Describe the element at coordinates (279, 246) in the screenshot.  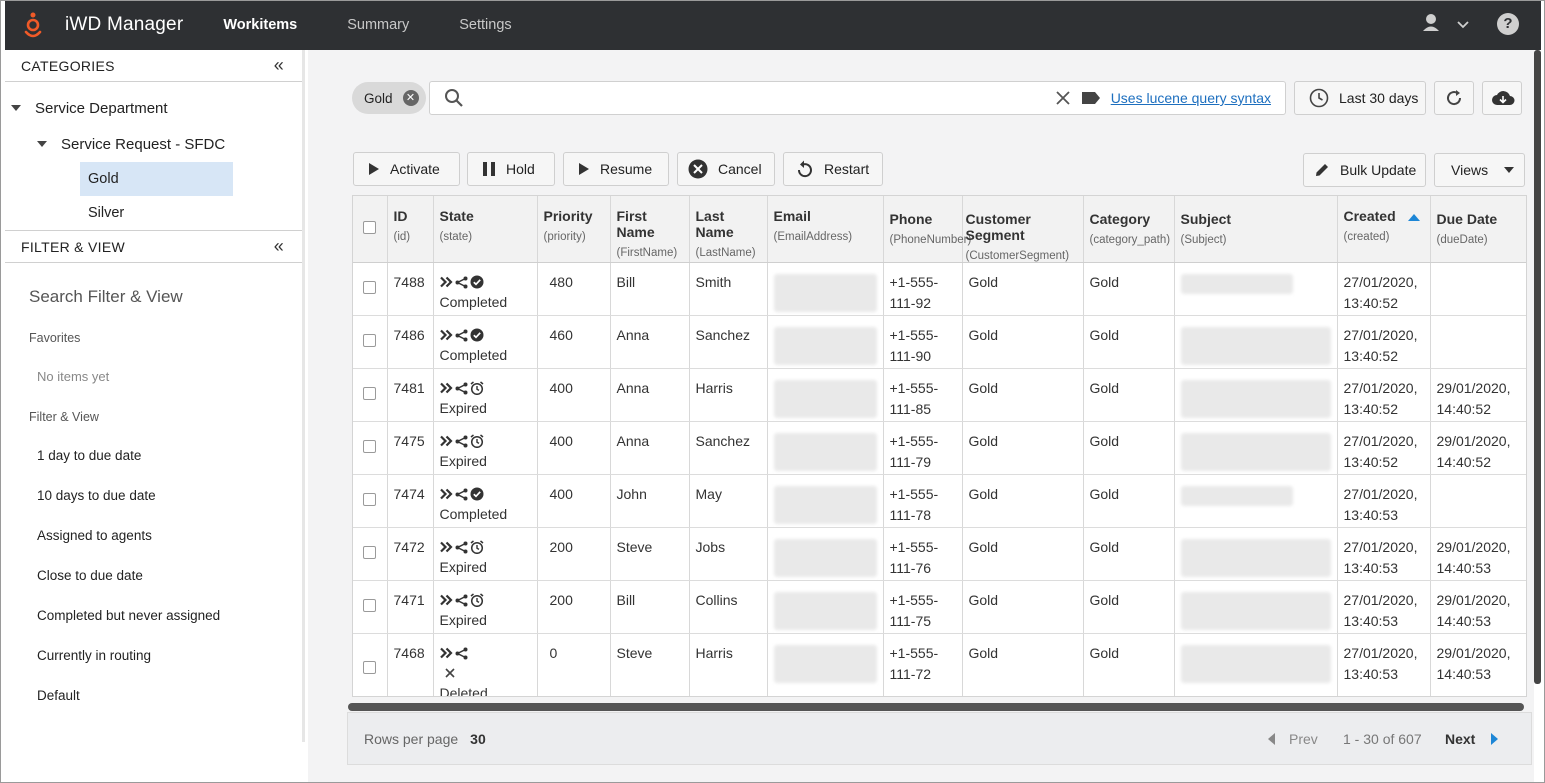
I see `collapse-filter-icon: «` at that location.